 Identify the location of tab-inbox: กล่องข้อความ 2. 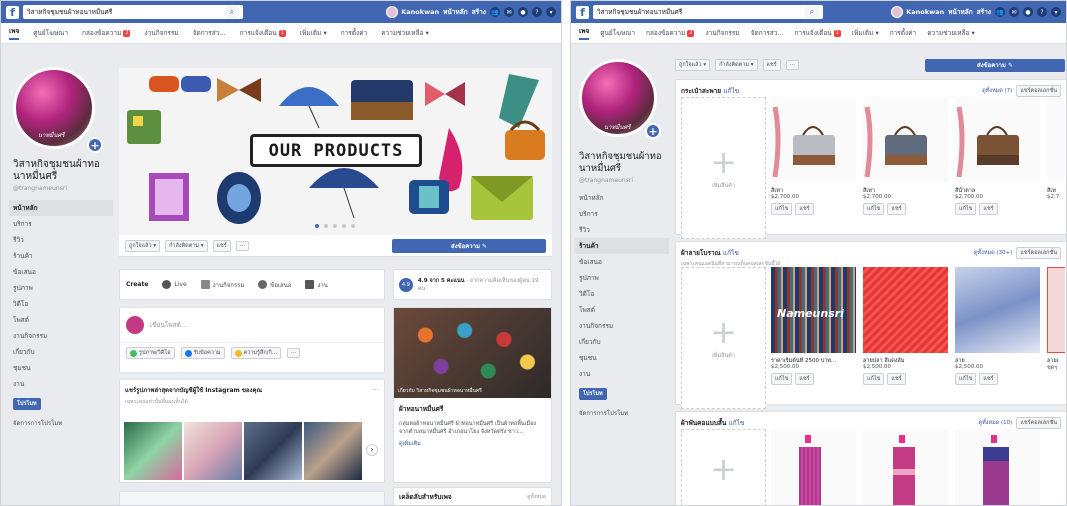
(670, 33).